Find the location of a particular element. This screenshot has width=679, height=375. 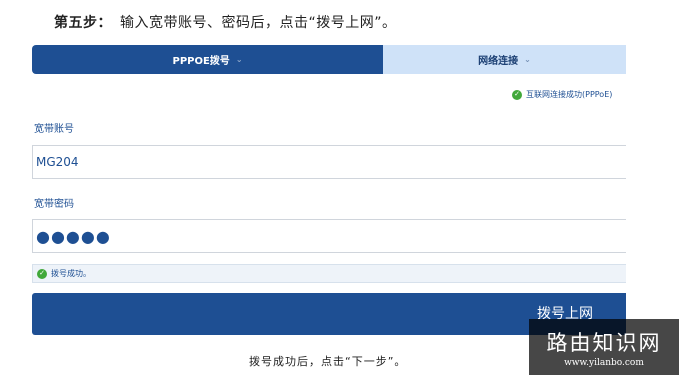

account-input is located at coordinates (329, 162).